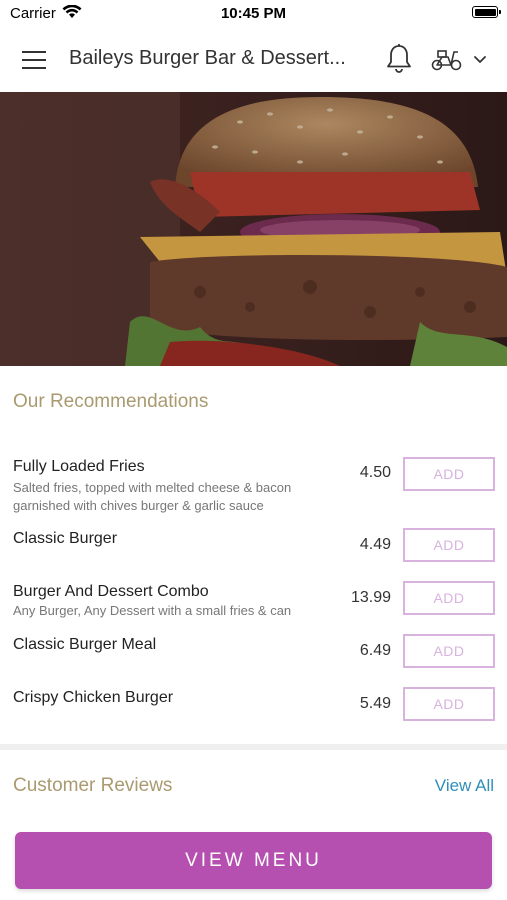 This screenshot has height=900, width=507. I want to click on item-price: 5.49, so click(375, 703).